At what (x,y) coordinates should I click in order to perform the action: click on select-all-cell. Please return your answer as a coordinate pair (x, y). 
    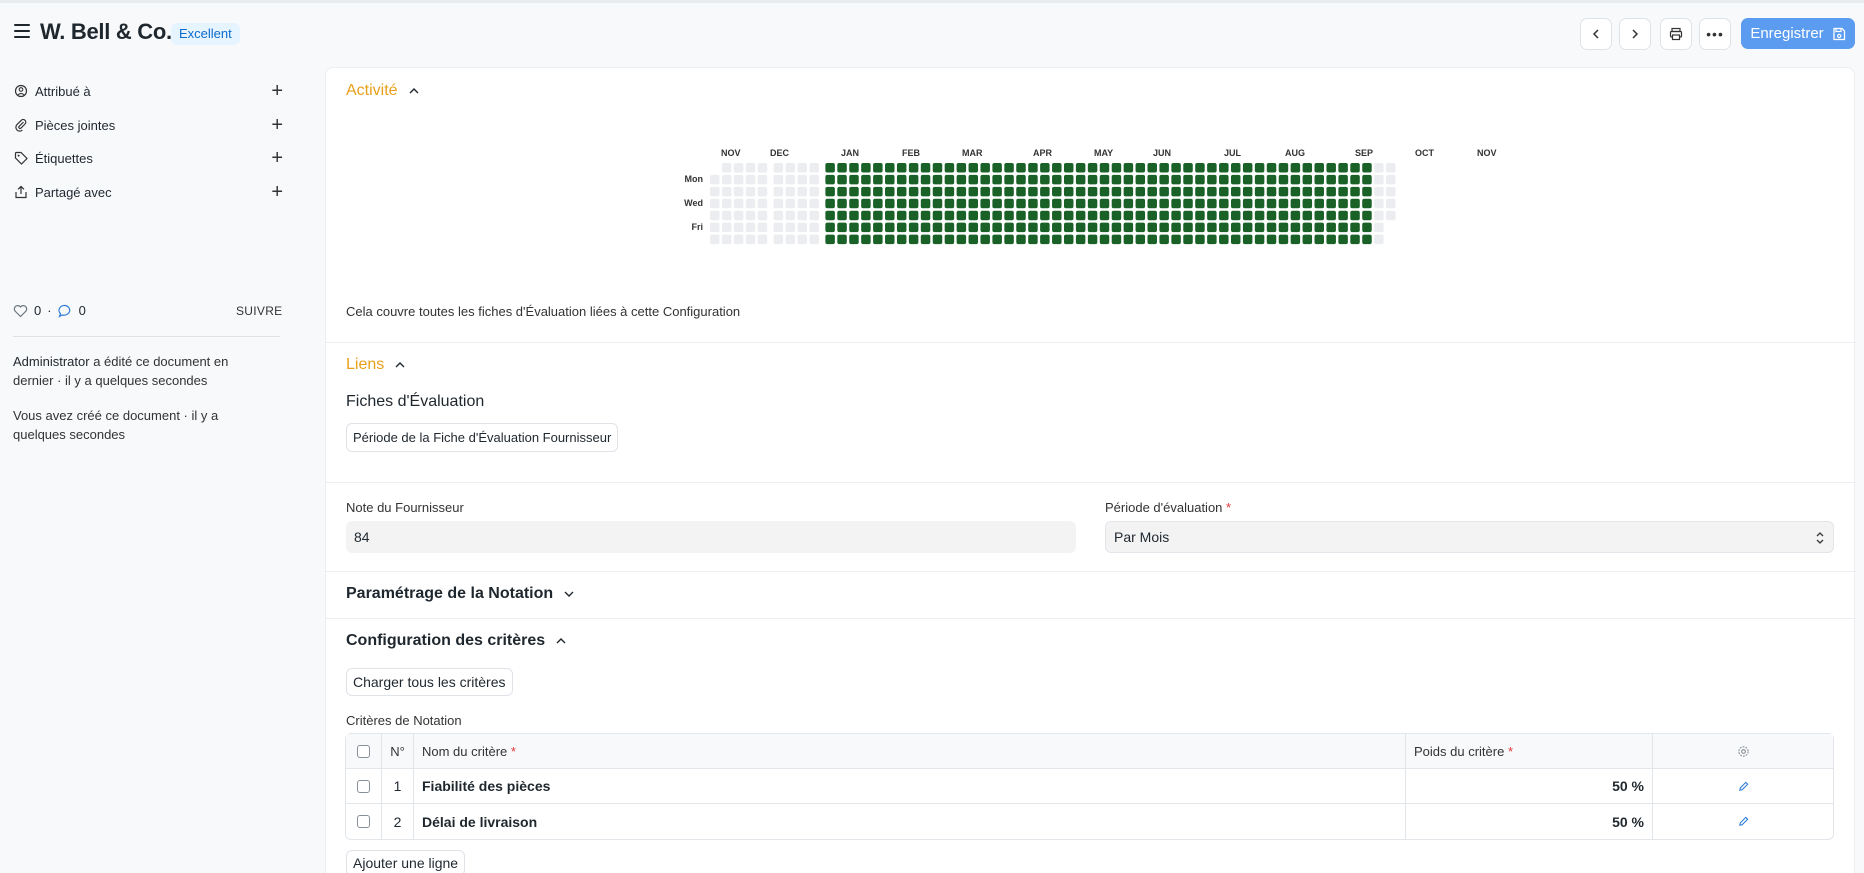
    Looking at the image, I should click on (364, 751).